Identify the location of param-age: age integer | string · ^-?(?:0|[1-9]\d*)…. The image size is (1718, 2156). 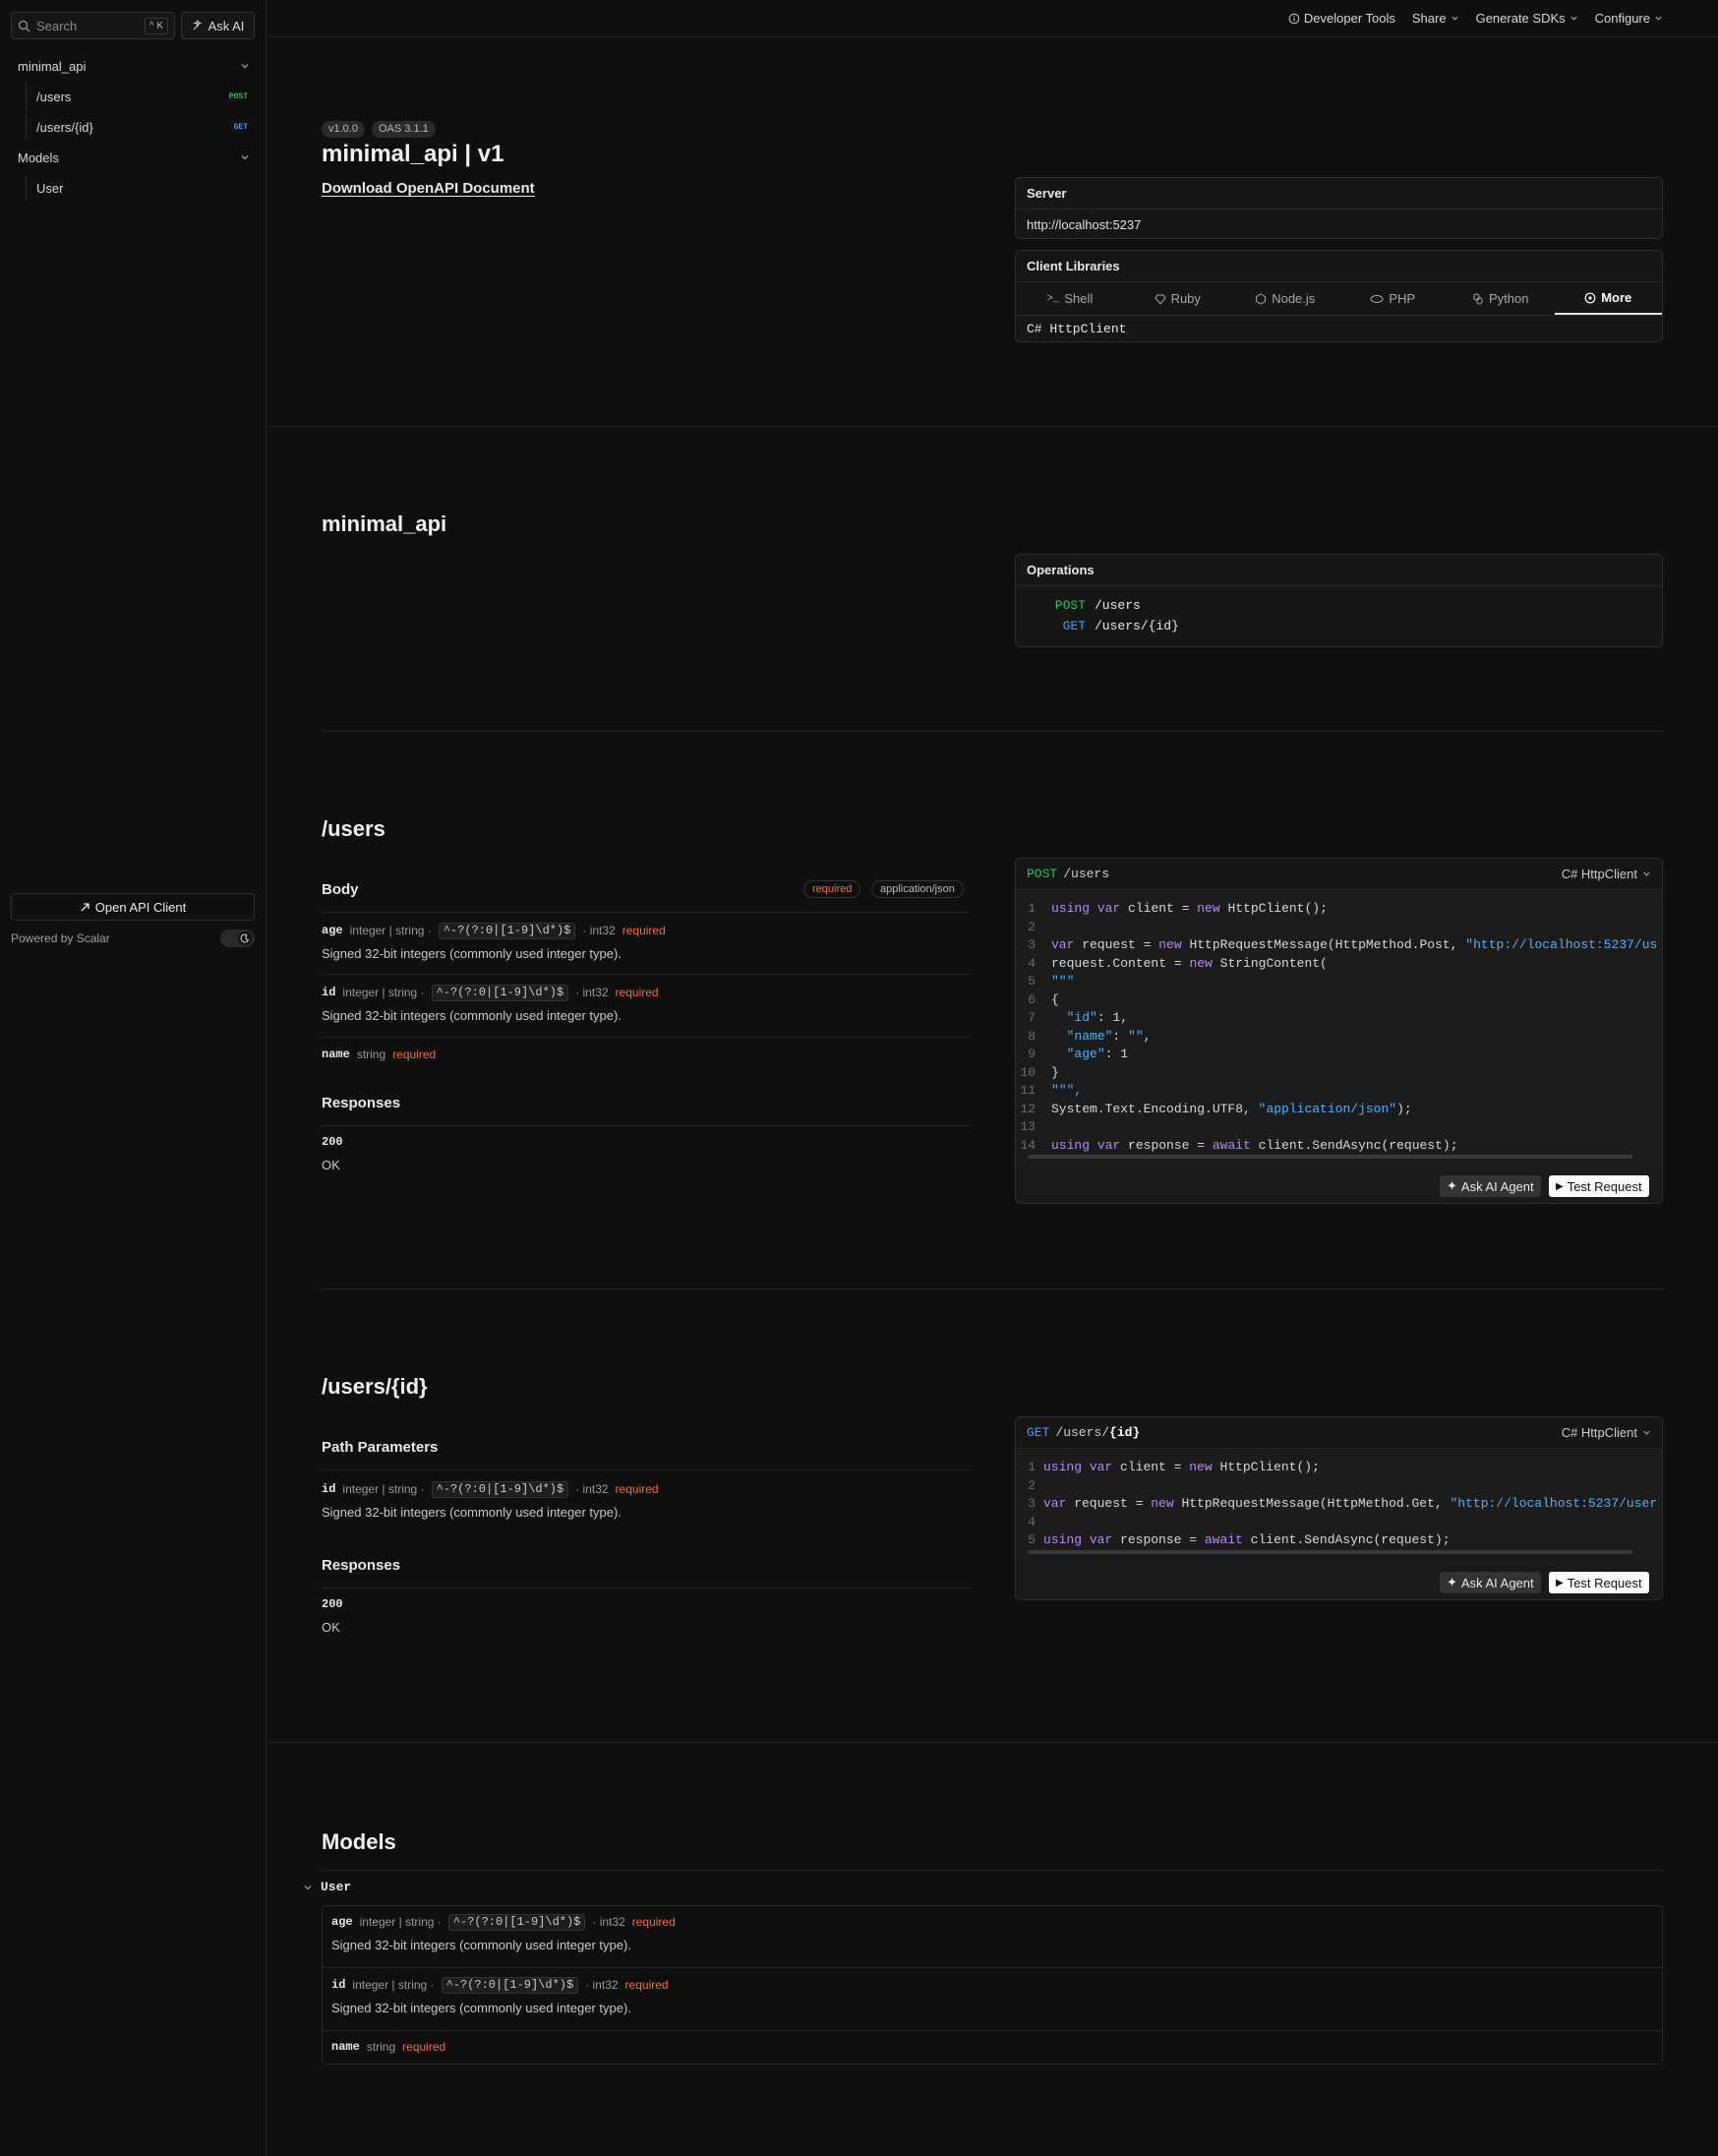
(646, 941).